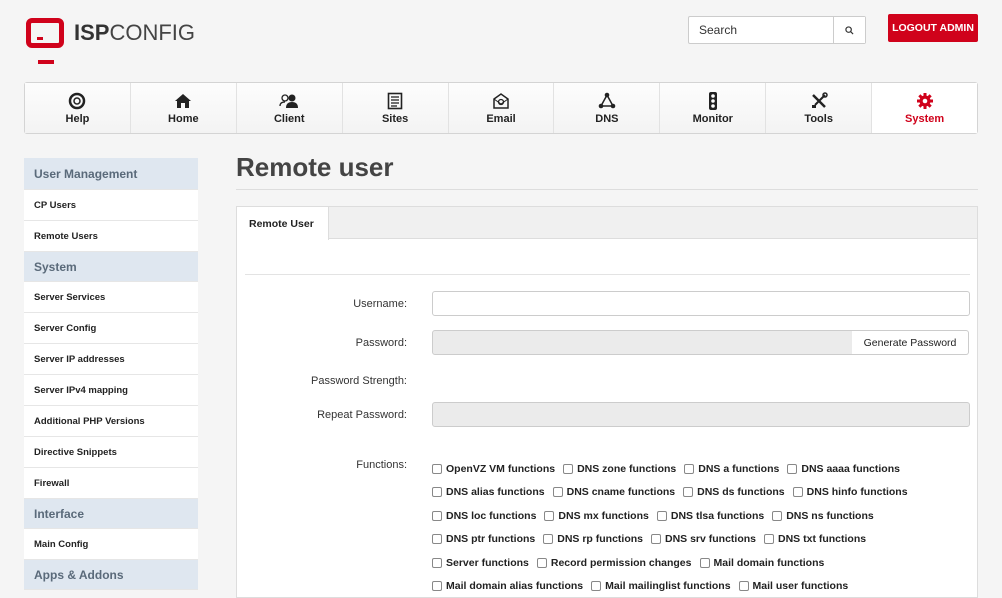 The height and width of the screenshot is (598, 1002). I want to click on logo-monitor-icon, so click(45, 33).